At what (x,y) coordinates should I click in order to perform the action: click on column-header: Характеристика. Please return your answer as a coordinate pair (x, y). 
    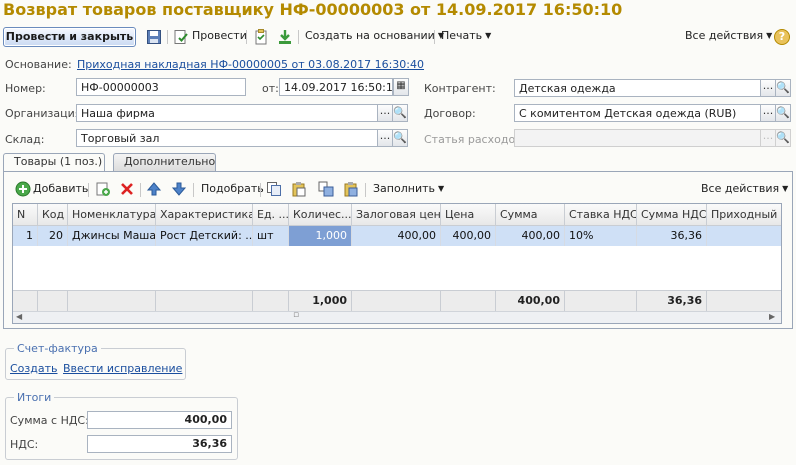
    Looking at the image, I should click on (204, 215).